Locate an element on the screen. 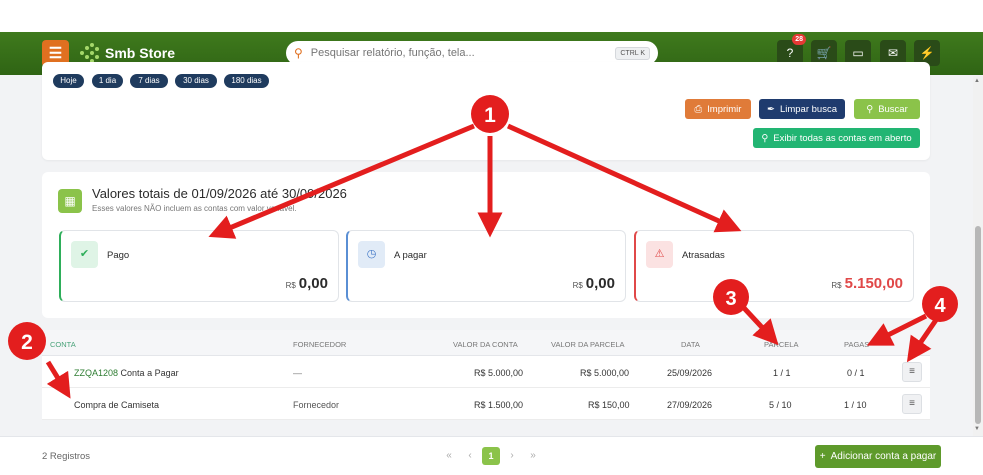 Image resolution: width=983 pixels, height=475 pixels. annotation-marker: 2 is located at coordinates (27, 341).